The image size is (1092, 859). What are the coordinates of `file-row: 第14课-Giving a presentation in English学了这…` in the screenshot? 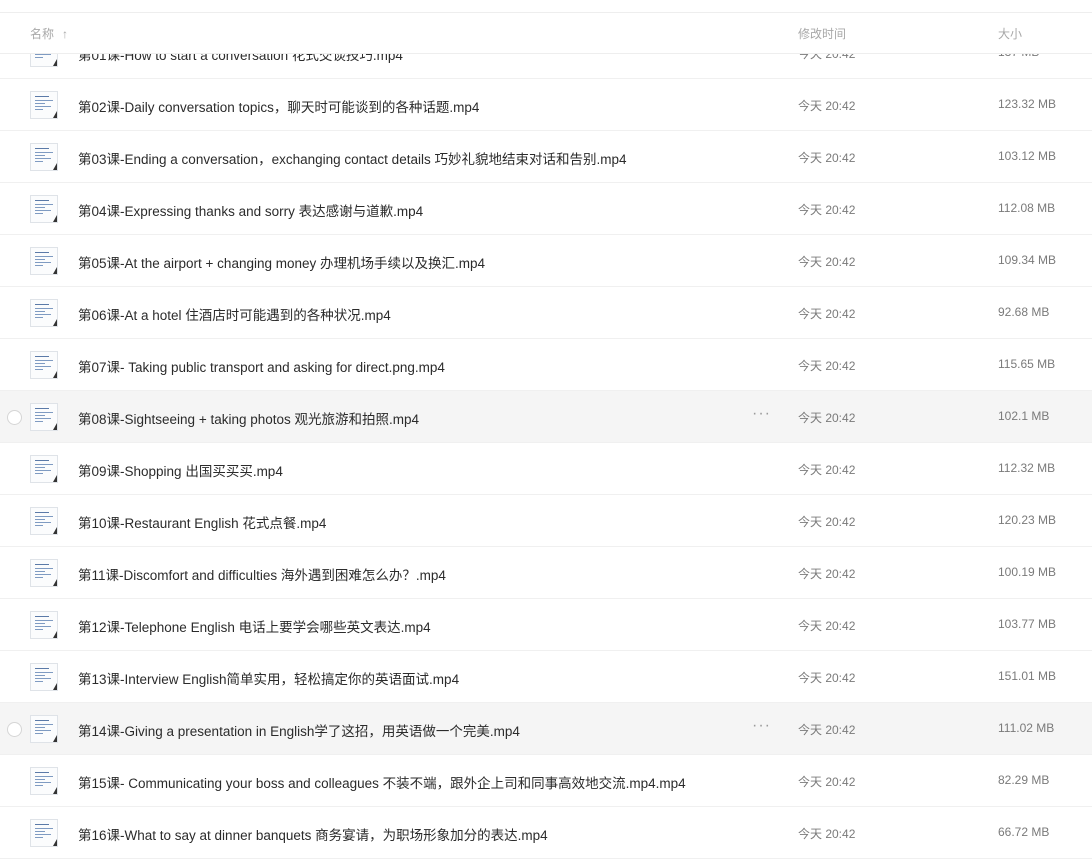 It's located at (546, 729).